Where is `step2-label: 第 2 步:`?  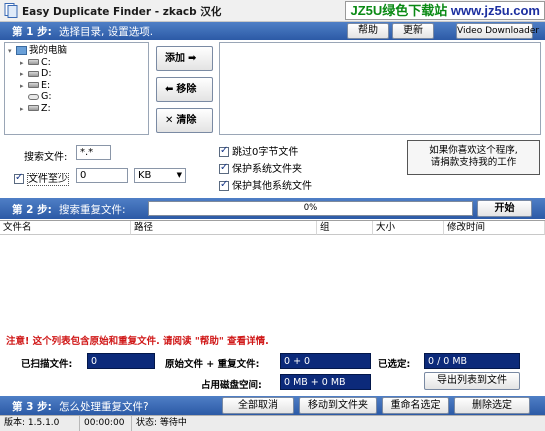 step2-label: 第 2 步: is located at coordinates (32, 210).